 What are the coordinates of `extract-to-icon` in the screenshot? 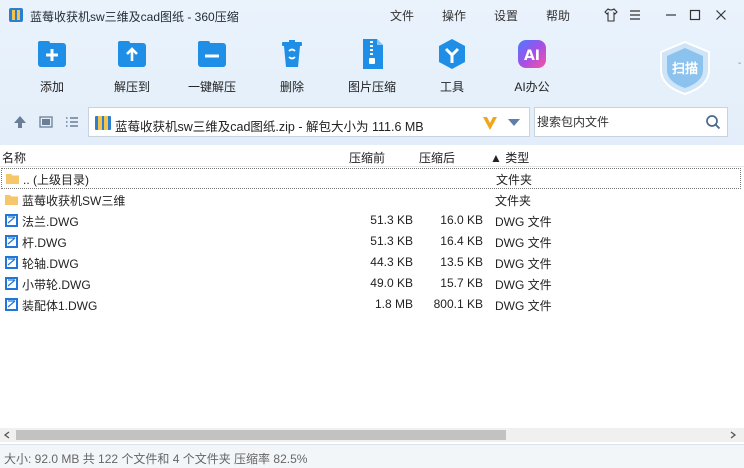 It's located at (132, 54).